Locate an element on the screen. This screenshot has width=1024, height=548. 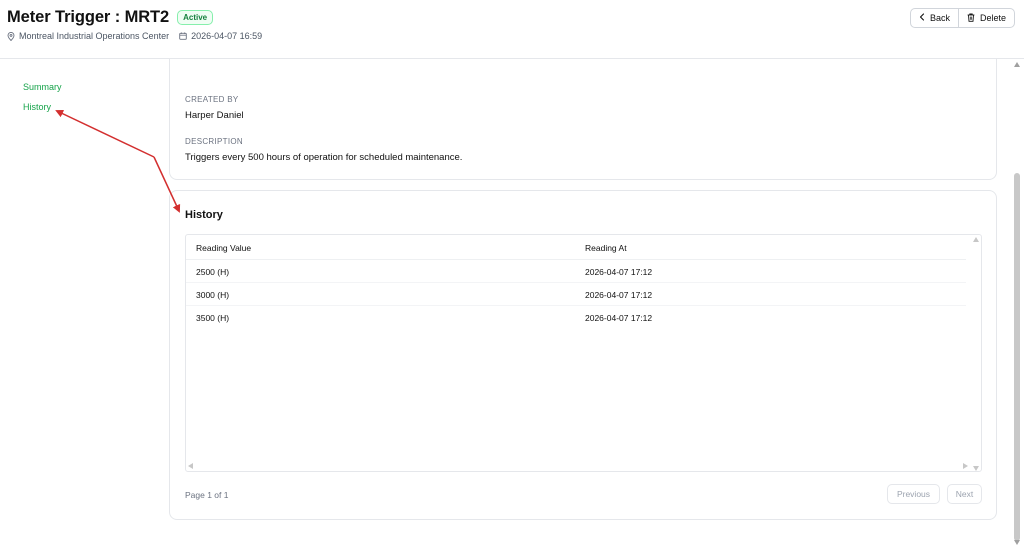
previous-button: Previous is located at coordinates (913, 494).